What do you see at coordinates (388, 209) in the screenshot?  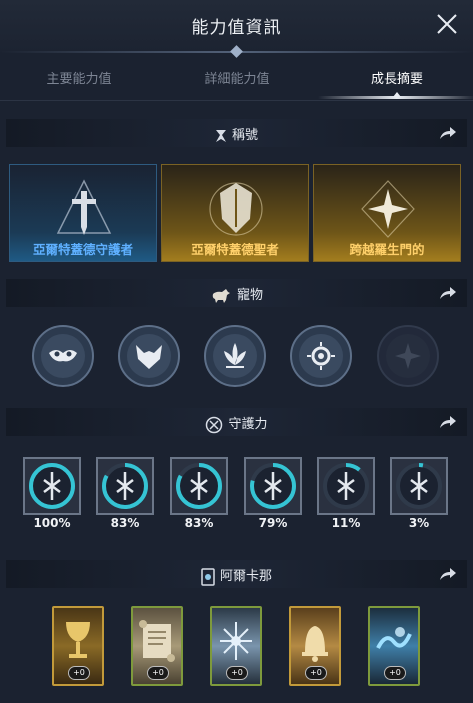 I see `star-emblem-icon` at bounding box center [388, 209].